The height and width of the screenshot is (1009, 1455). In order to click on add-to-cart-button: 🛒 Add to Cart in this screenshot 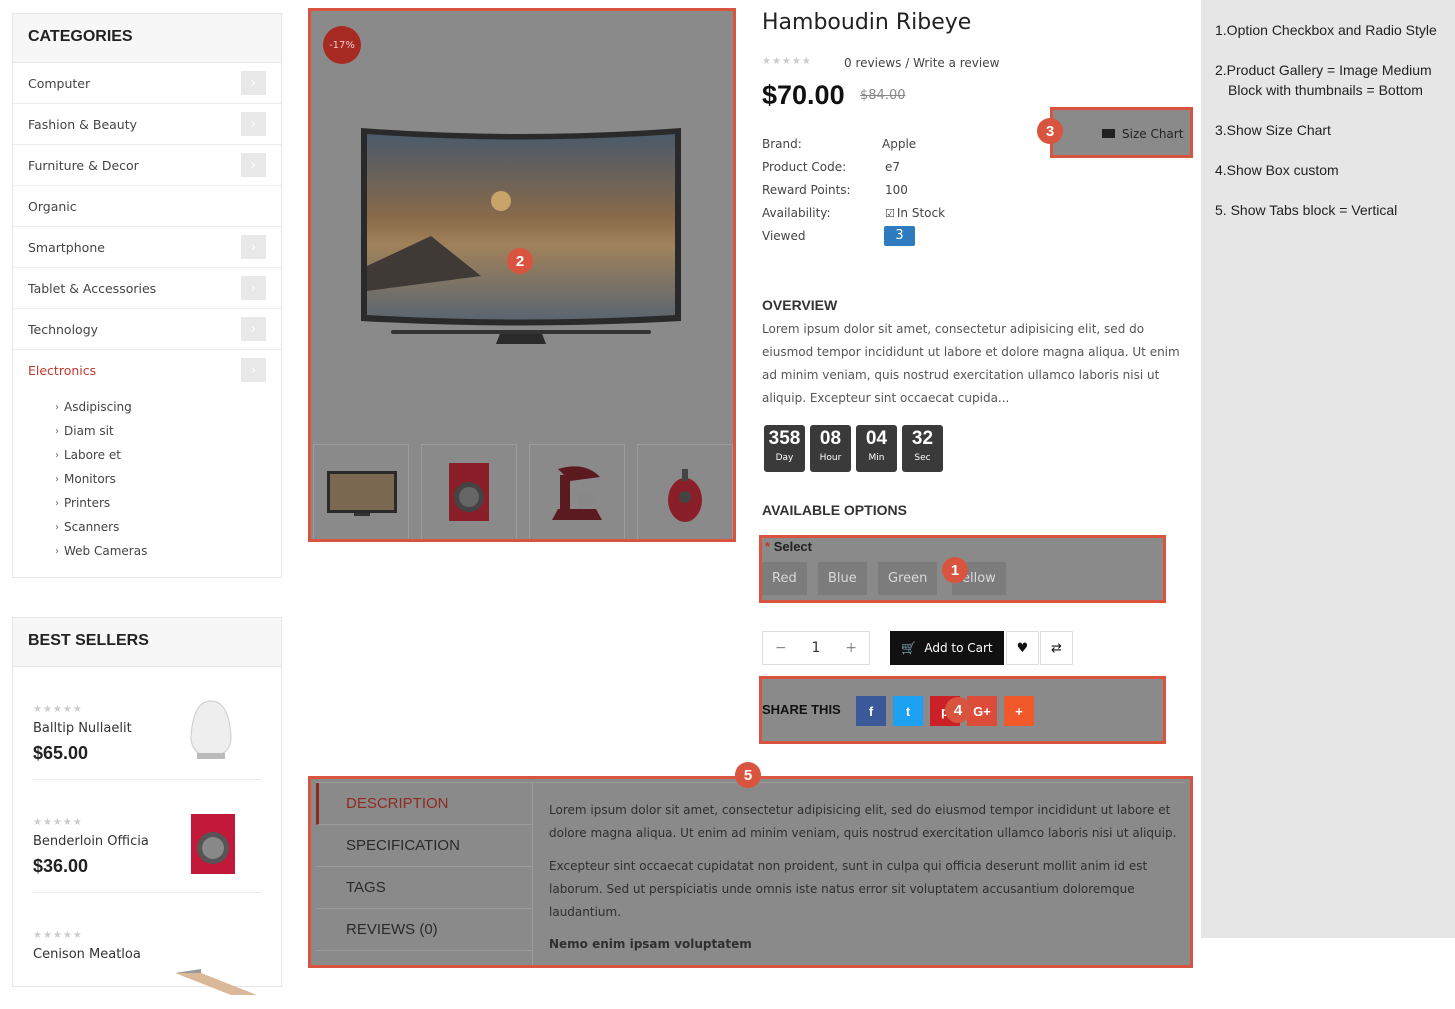, I will do `click(947, 648)`.